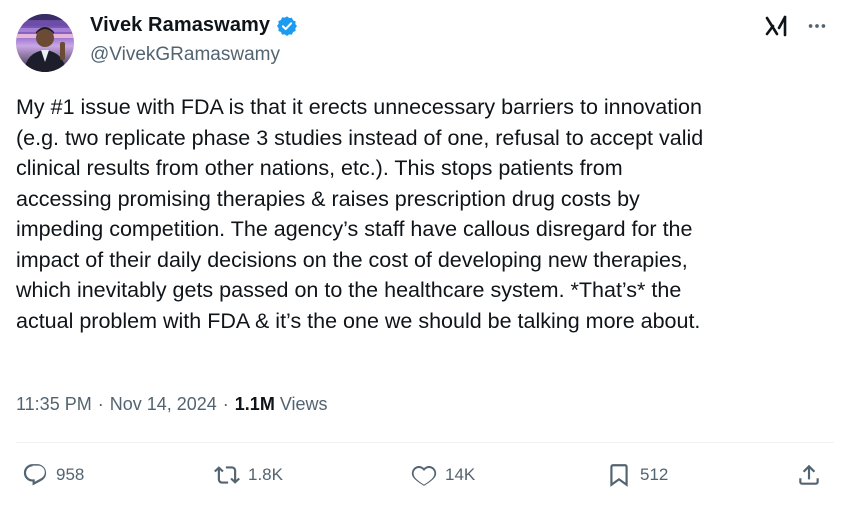 The image size is (850, 509). What do you see at coordinates (163, 404) in the screenshot?
I see `tweet-date: Nov 14, 2024` at bounding box center [163, 404].